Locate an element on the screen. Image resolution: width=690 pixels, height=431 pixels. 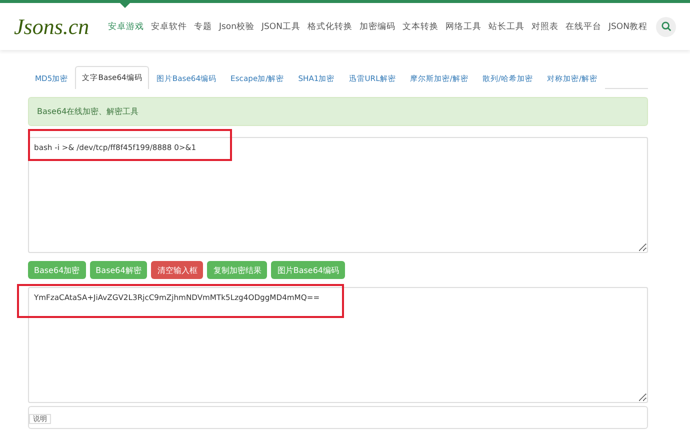
nav-link: 文本转换 is located at coordinates (420, 26).